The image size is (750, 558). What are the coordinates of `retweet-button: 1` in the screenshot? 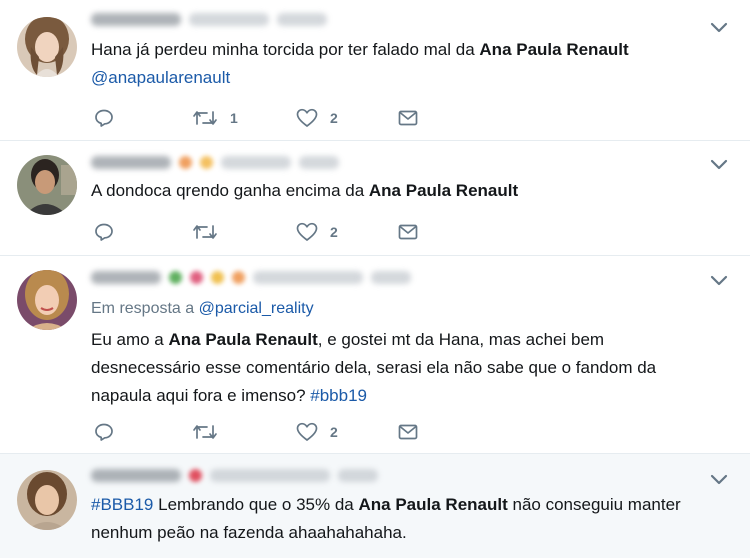 It's located at (215, 118).